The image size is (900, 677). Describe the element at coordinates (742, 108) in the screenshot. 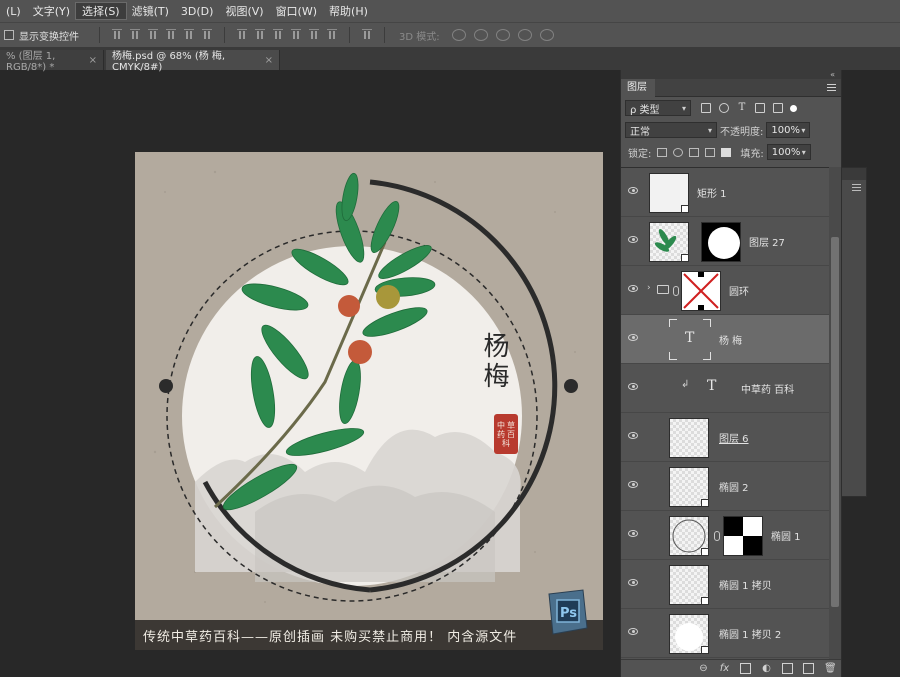

I see `filter-type-icon: T` at that location.